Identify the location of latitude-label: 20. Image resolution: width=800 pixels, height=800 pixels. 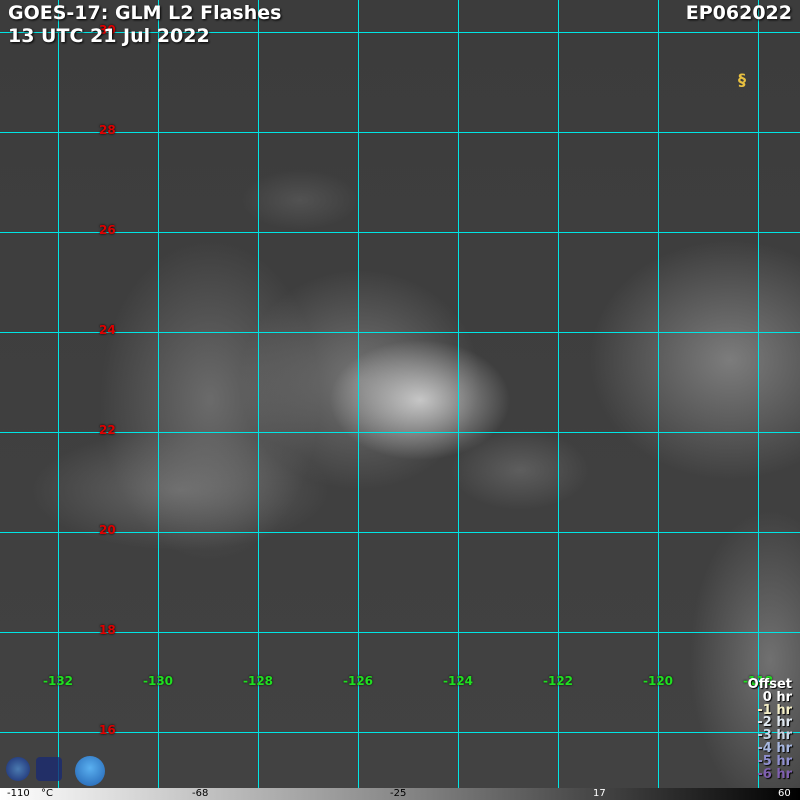
(107, 530).